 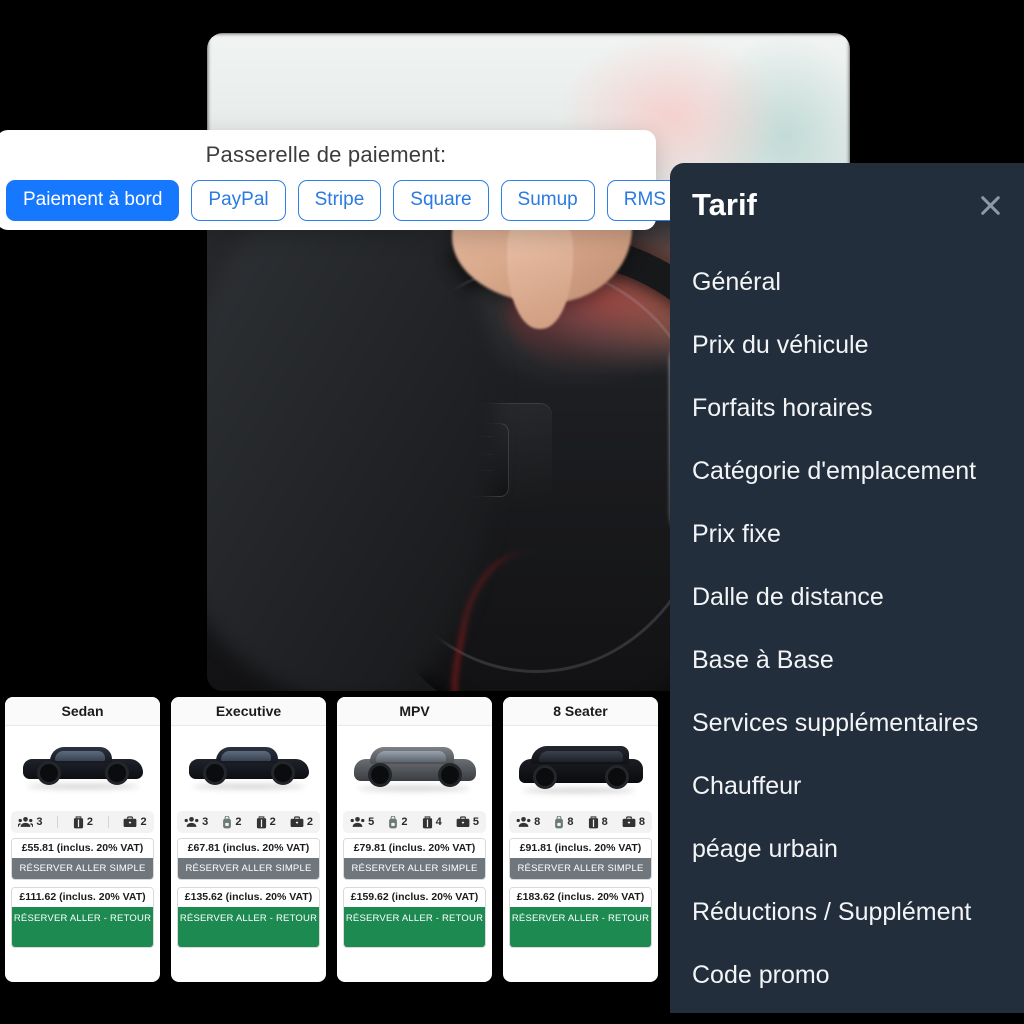 What do you see at coordinates (547, 200) in the screenshot?
I see `payment-option-sumup: Sumup` at bounding box center [547, 200].